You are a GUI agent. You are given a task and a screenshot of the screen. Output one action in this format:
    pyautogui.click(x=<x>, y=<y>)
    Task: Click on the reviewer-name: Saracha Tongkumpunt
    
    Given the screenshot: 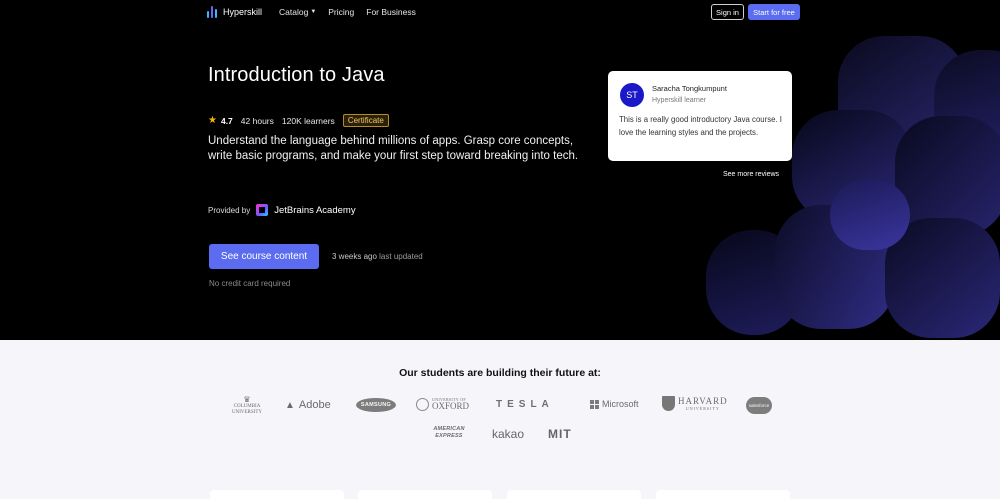 What is the action you would take?
    pyautogui.click(x=689, y=88)
    